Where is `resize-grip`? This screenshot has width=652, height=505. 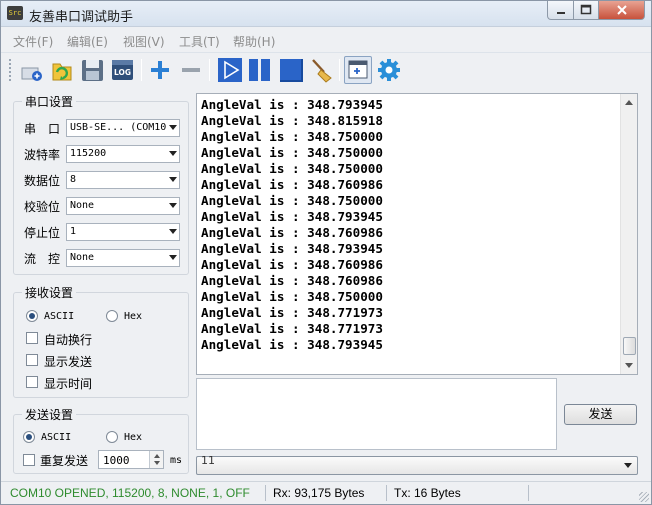 resize-grip is located at coordinates (644, 497).